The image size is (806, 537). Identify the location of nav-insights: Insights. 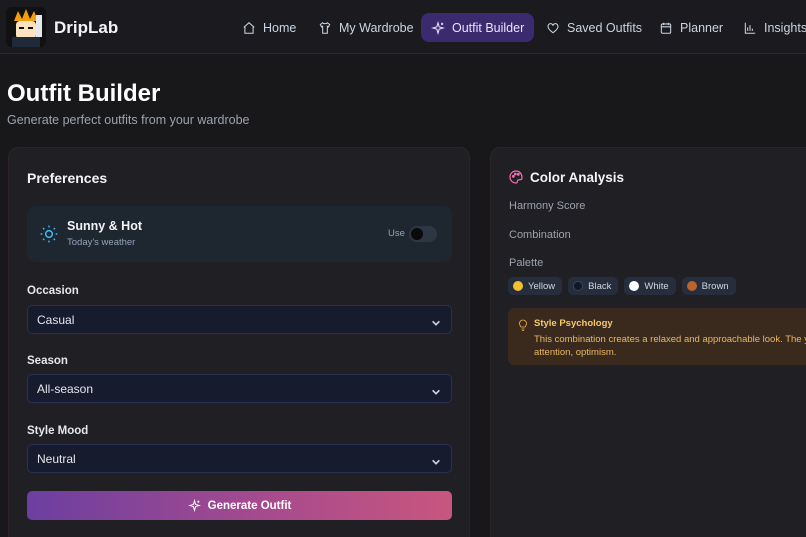
(769, 27).